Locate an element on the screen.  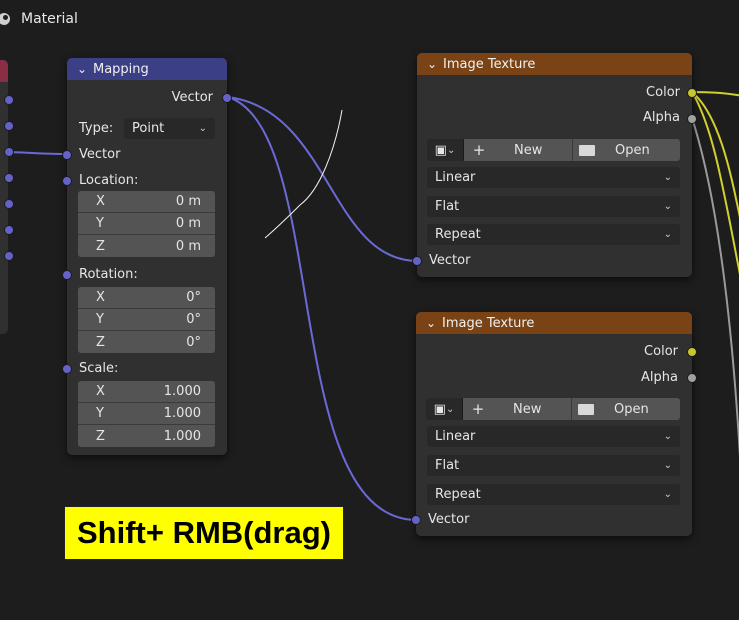
mapping-output-vector-socket is located at coordinates (227, 98).